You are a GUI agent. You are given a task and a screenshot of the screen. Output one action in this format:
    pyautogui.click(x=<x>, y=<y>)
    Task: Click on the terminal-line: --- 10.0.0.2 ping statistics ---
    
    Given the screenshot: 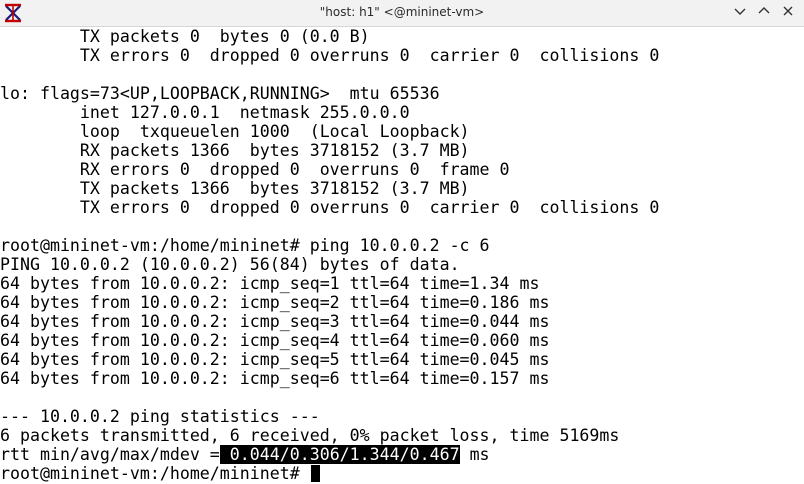 What is the action you would take?
    pyautogui.click(x=160, y=416)
    